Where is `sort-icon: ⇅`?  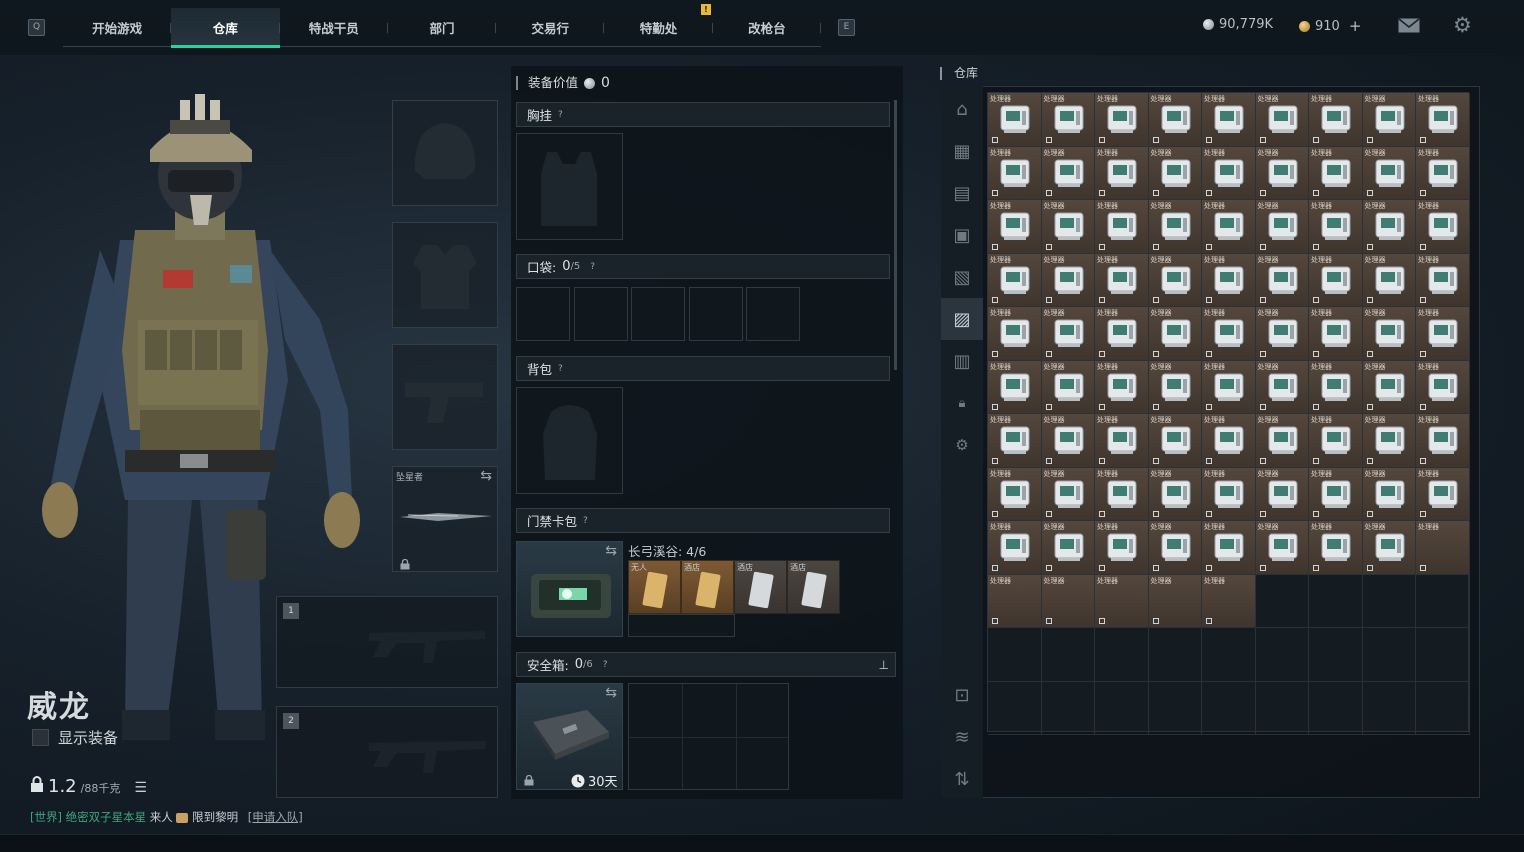
sort-icon: ⇅ is located at coordinates (962, 779).